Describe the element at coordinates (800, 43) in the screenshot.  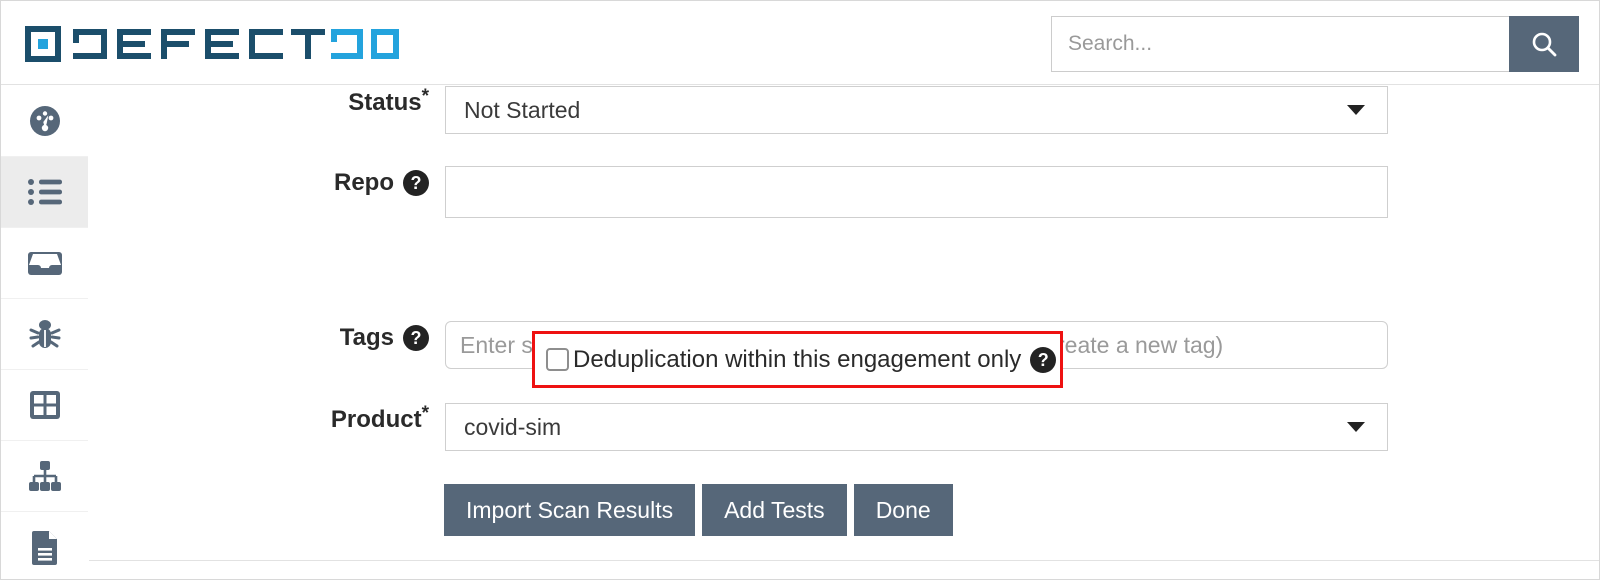
I see `top-header-bar` at that location.